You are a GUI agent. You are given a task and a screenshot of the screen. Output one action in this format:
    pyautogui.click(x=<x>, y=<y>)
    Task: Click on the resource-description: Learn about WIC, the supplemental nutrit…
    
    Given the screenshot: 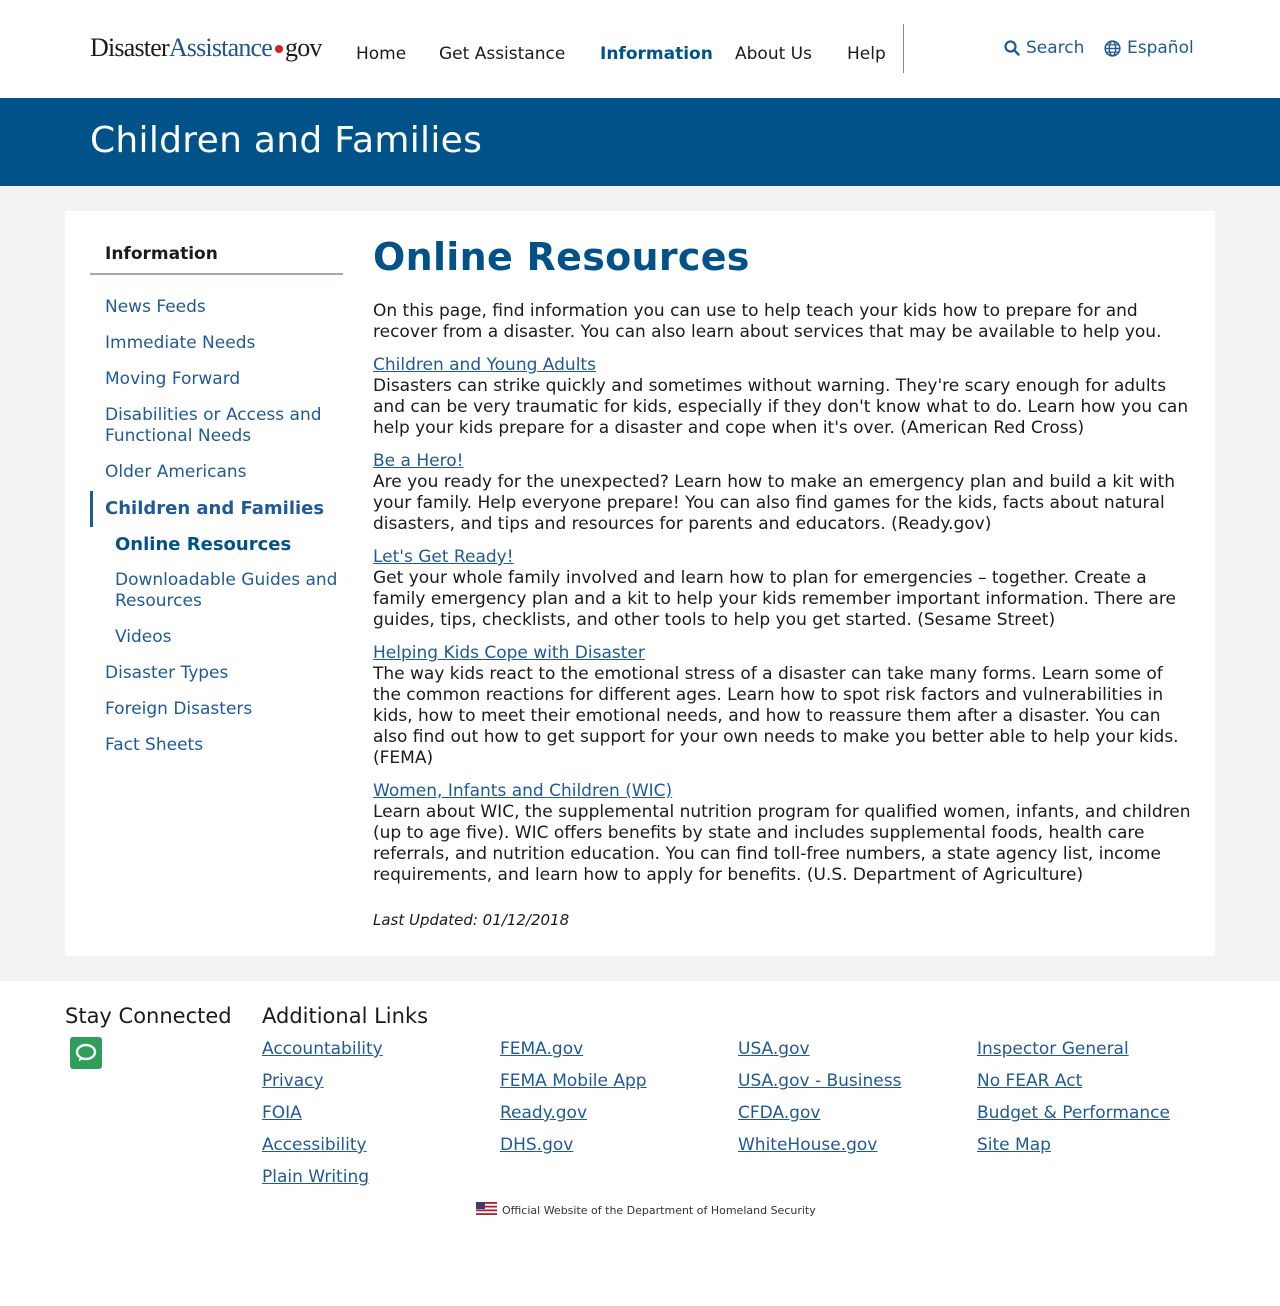 What is the action you would take?
    pyautogui.click(x=782, y=843)
    